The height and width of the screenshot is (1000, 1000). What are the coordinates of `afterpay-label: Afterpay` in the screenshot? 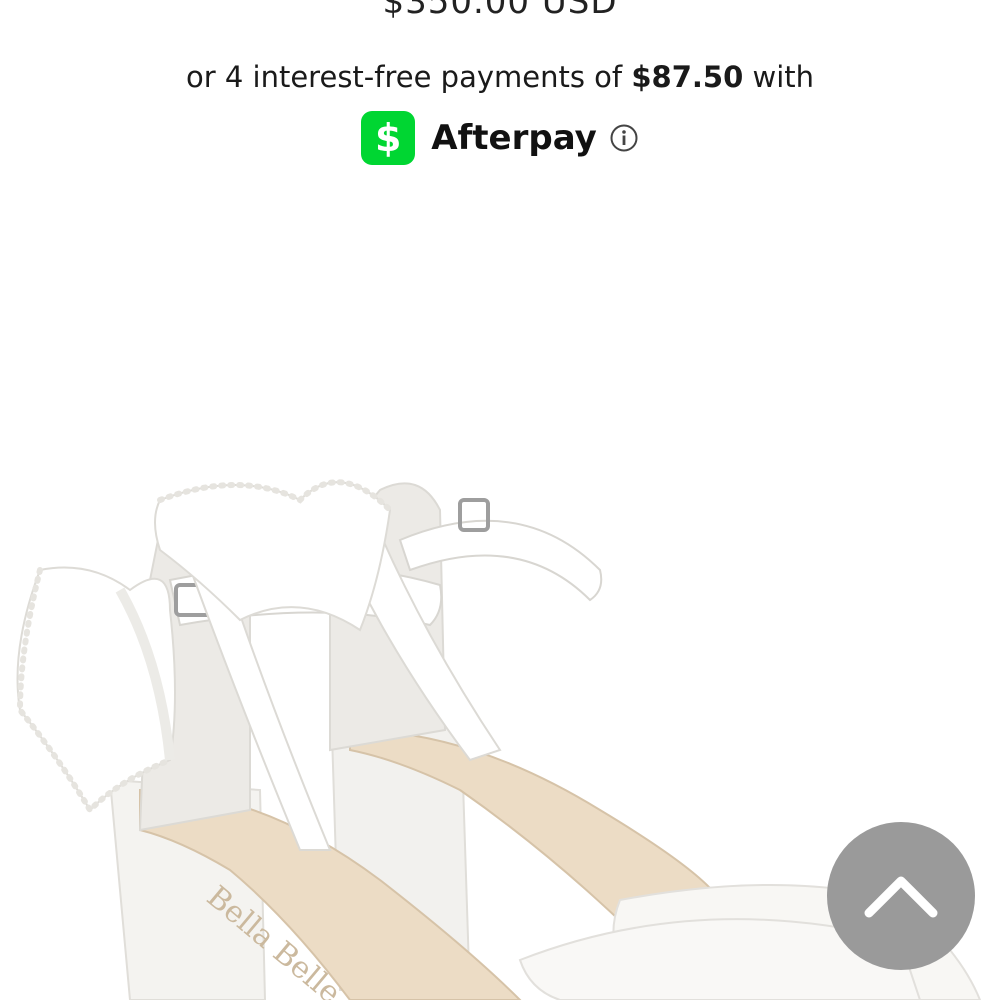 It's located at (514, 138).